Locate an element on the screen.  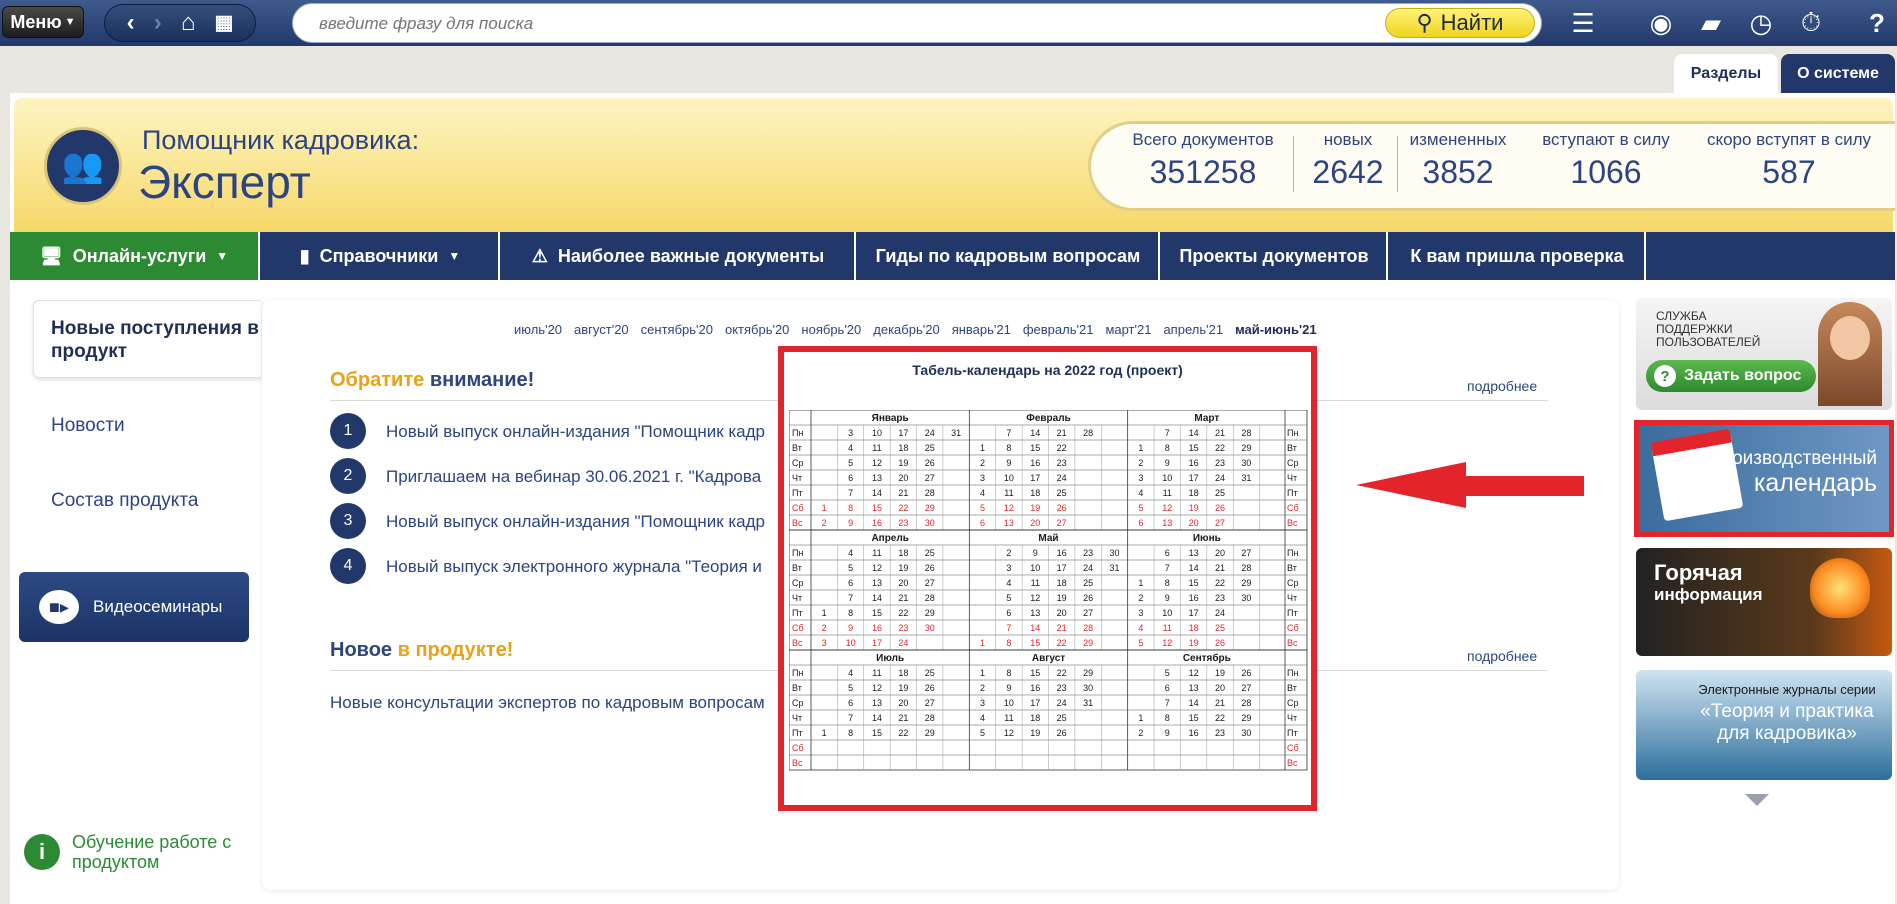
calendar-date: 23 is located at coordinates (1062, 463).